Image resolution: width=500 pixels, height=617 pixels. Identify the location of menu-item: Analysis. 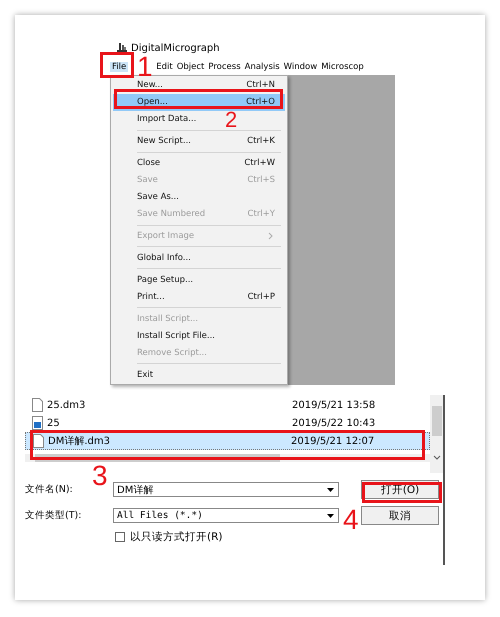
(262, 67).